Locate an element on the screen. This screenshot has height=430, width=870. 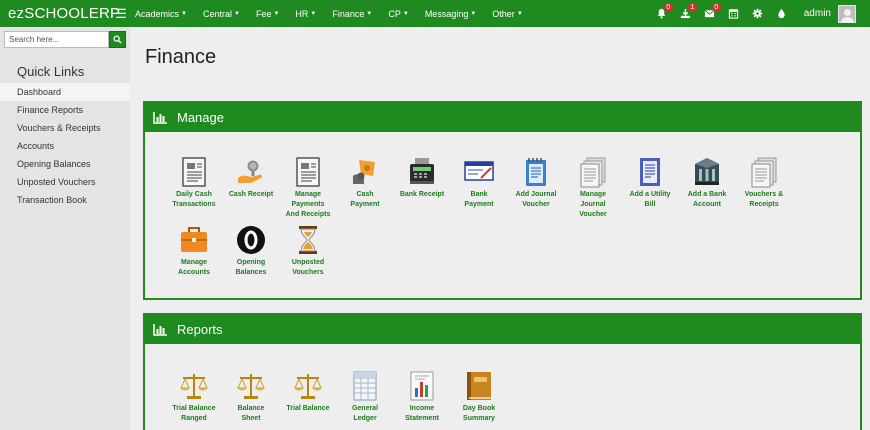
search-input is located at coordinates (56, 39).